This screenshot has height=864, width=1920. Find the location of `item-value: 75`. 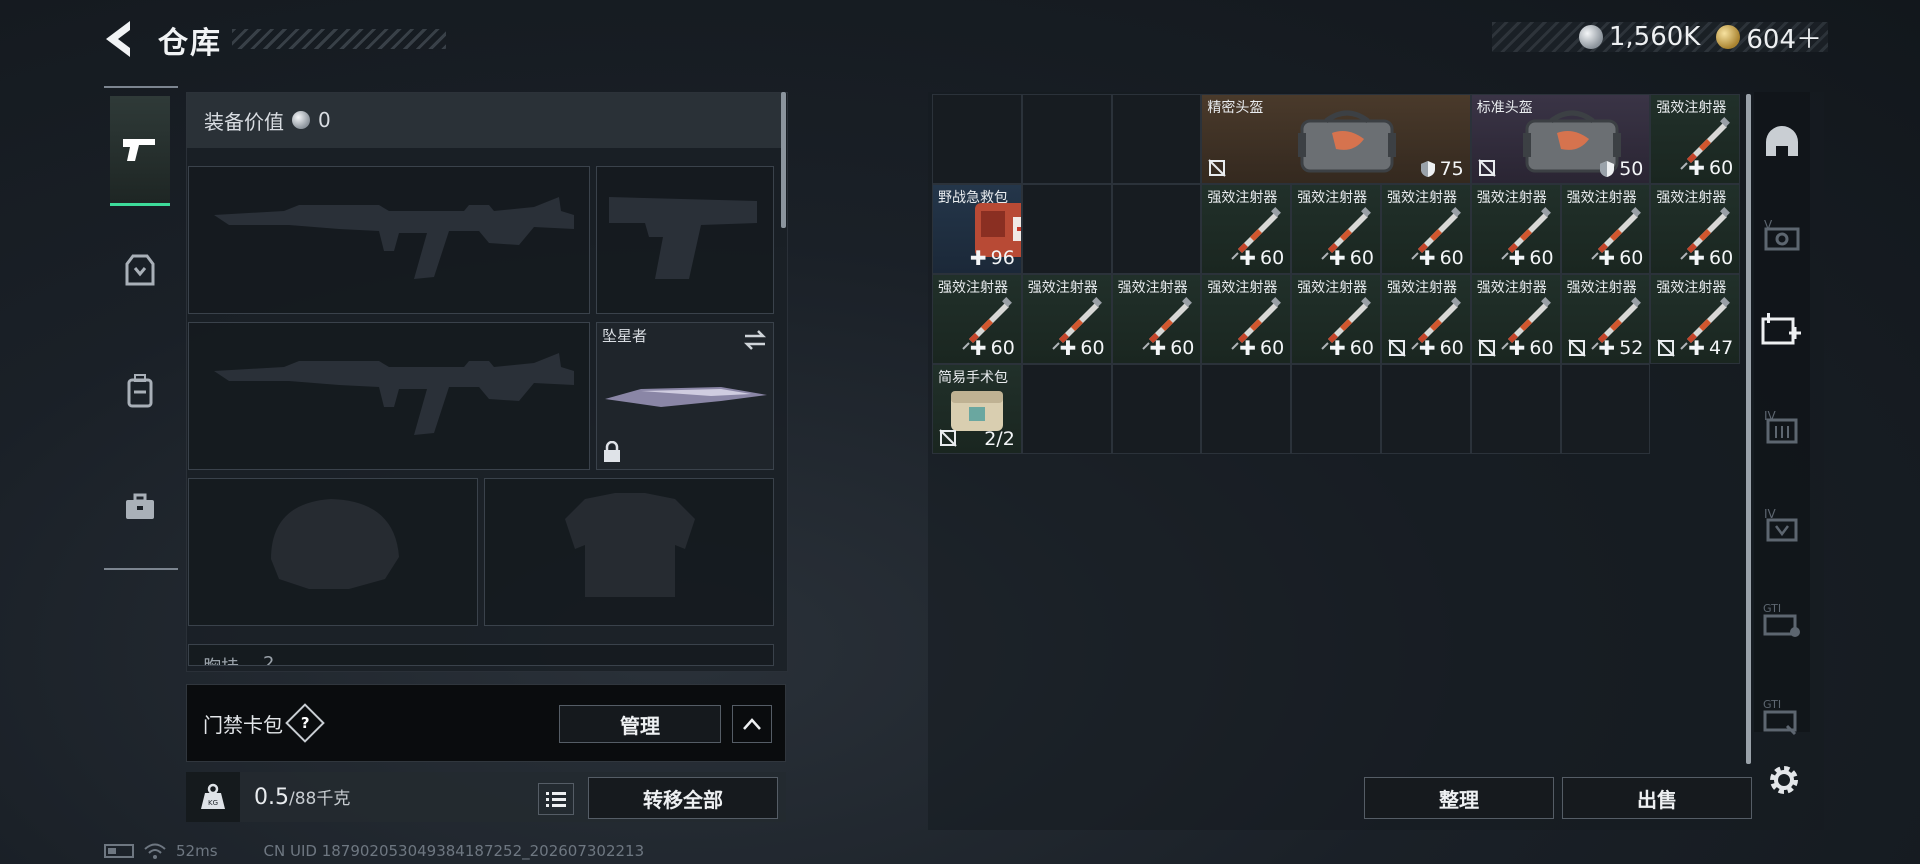

item-value: 75 is located at coordinates (1442, 169).